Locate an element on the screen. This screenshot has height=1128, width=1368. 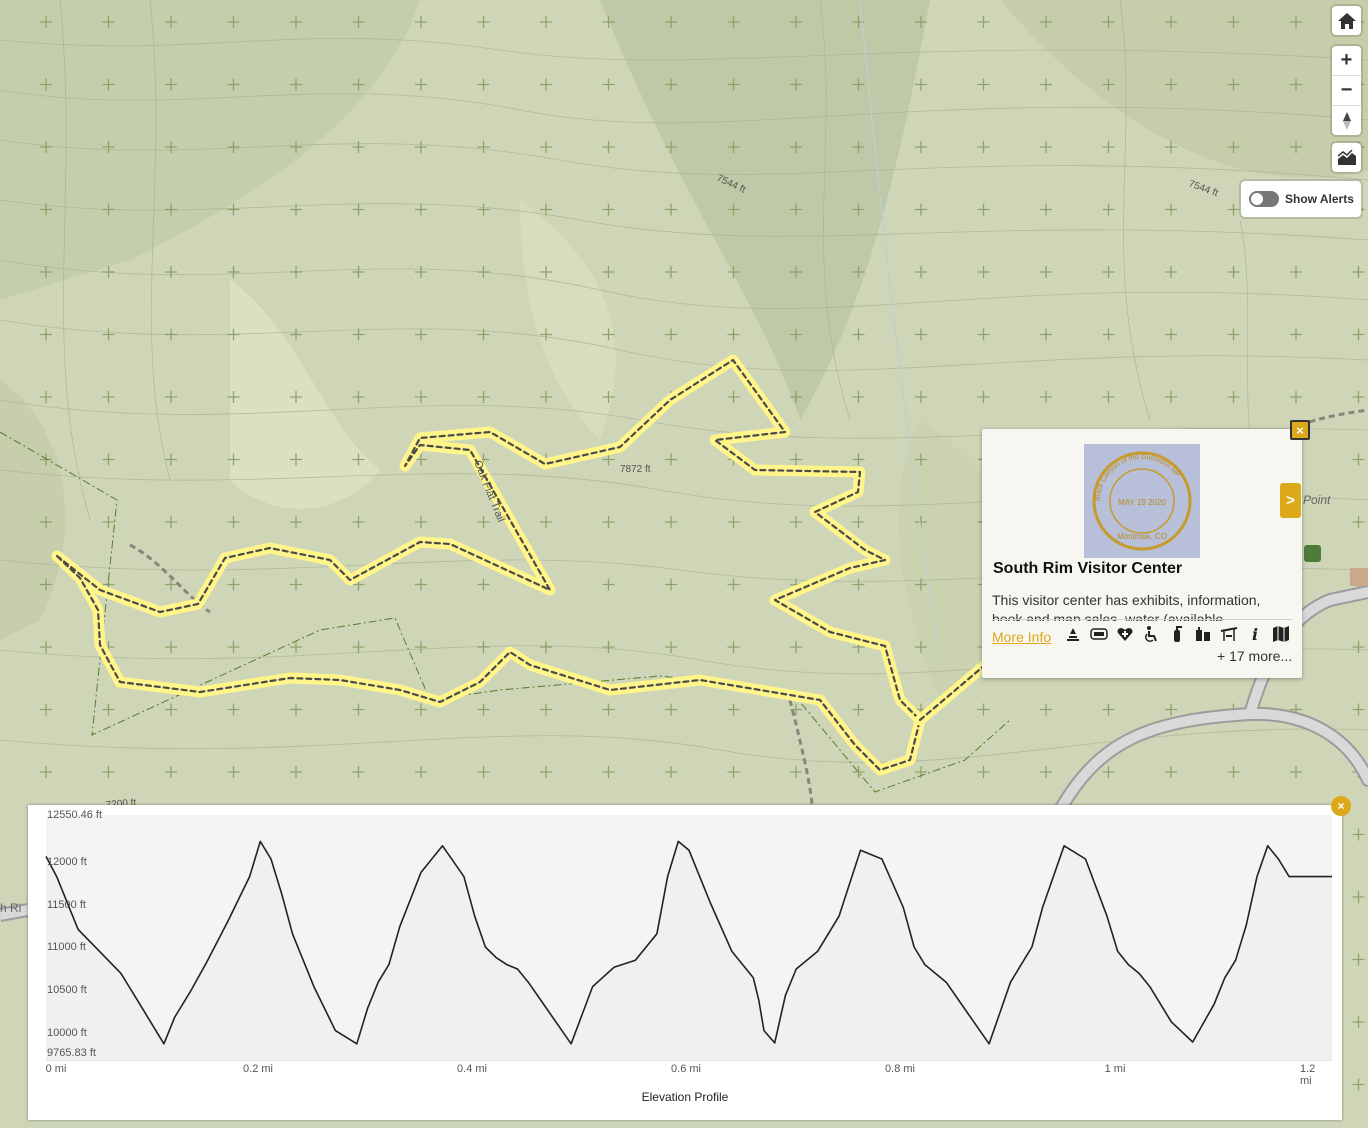
map-icon is located at coordinates (1281, 634).